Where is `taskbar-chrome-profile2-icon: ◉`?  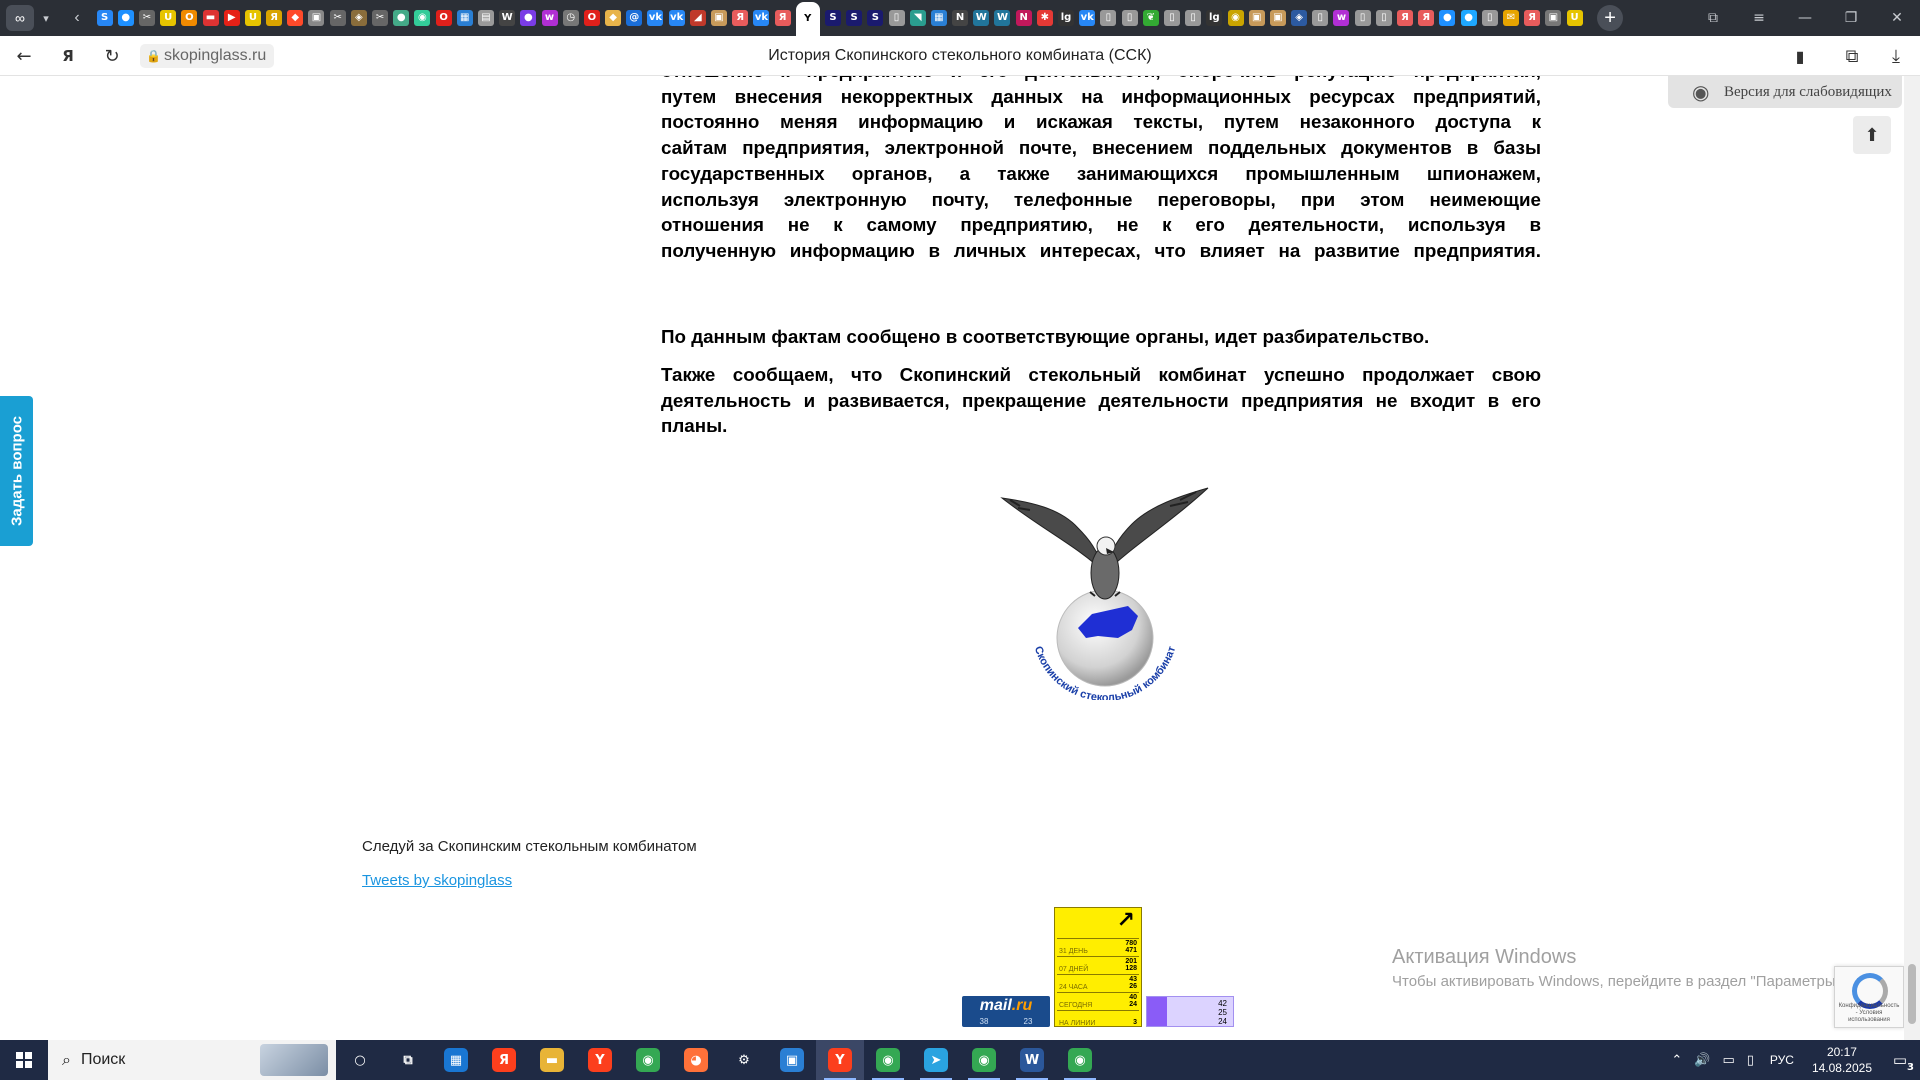 taskbar-chrome-profile2-icon: ◉ is located at coordinates (984, 1060).